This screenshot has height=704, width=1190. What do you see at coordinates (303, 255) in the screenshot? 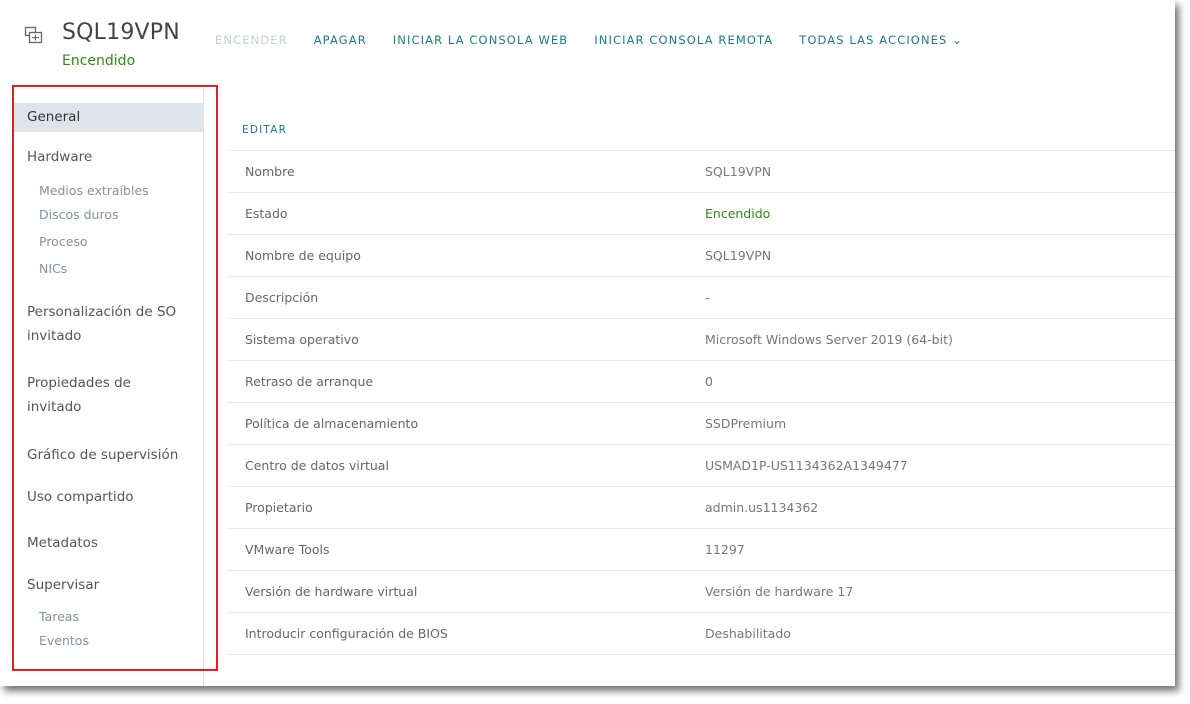
I see `property-key: Nombre de equipo` at bounding box center [303, 255].